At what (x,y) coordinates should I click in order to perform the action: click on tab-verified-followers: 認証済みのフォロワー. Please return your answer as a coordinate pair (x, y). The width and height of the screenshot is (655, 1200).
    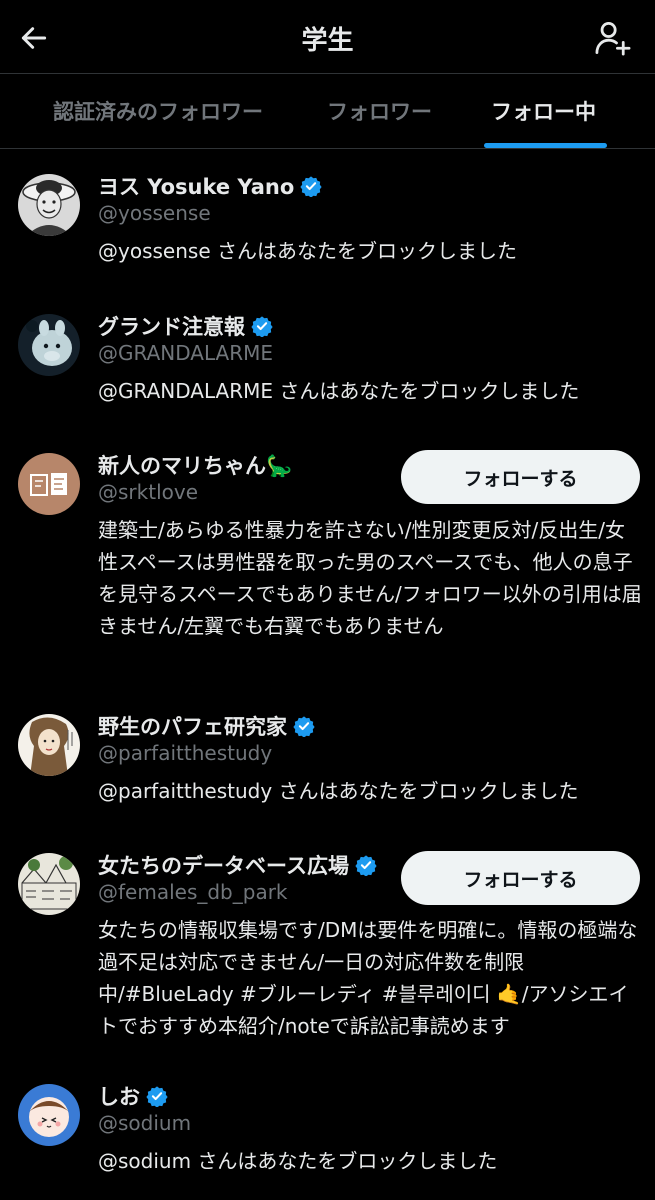
    Looking at the image, I should click on (158, 111).